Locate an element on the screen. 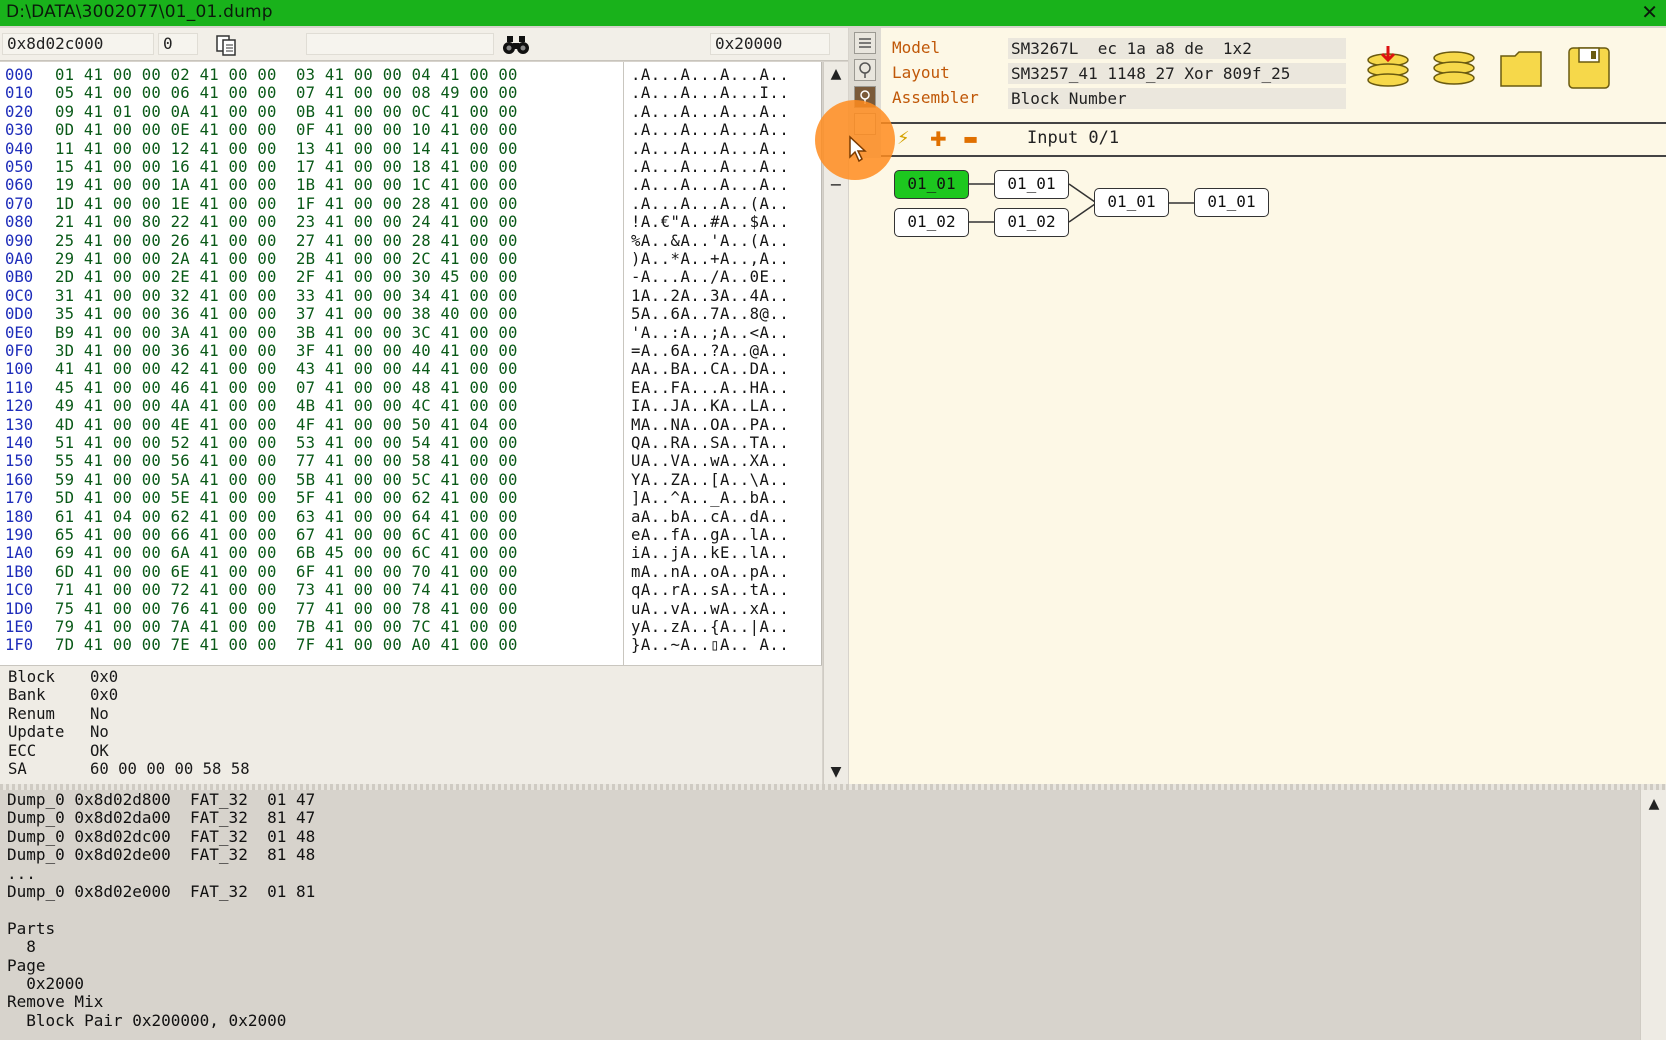 The image size is (1666, 1040). scroll-down-button: ▼ is located at coordinates (836, 772).